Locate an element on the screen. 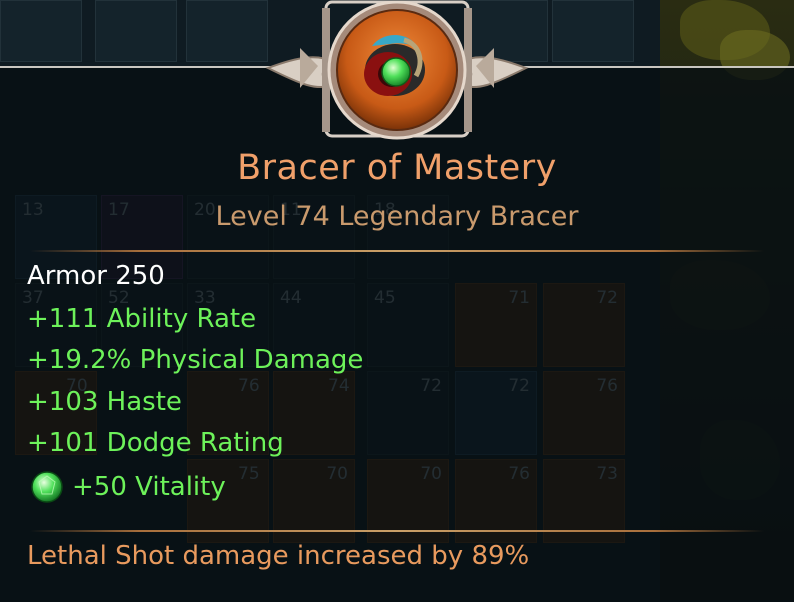  legendary-effect: Lethal Shot damage increased by 89% is located at coordinates (278, 556).